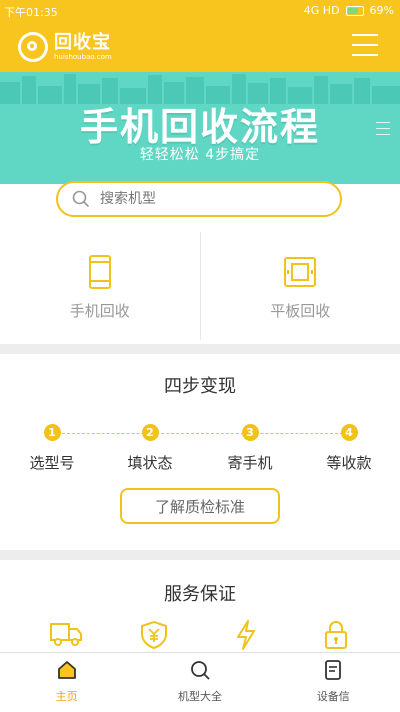  Describe the element at coordinates (246, 637) in the screenshot. I see `lightning-icon` at that location.